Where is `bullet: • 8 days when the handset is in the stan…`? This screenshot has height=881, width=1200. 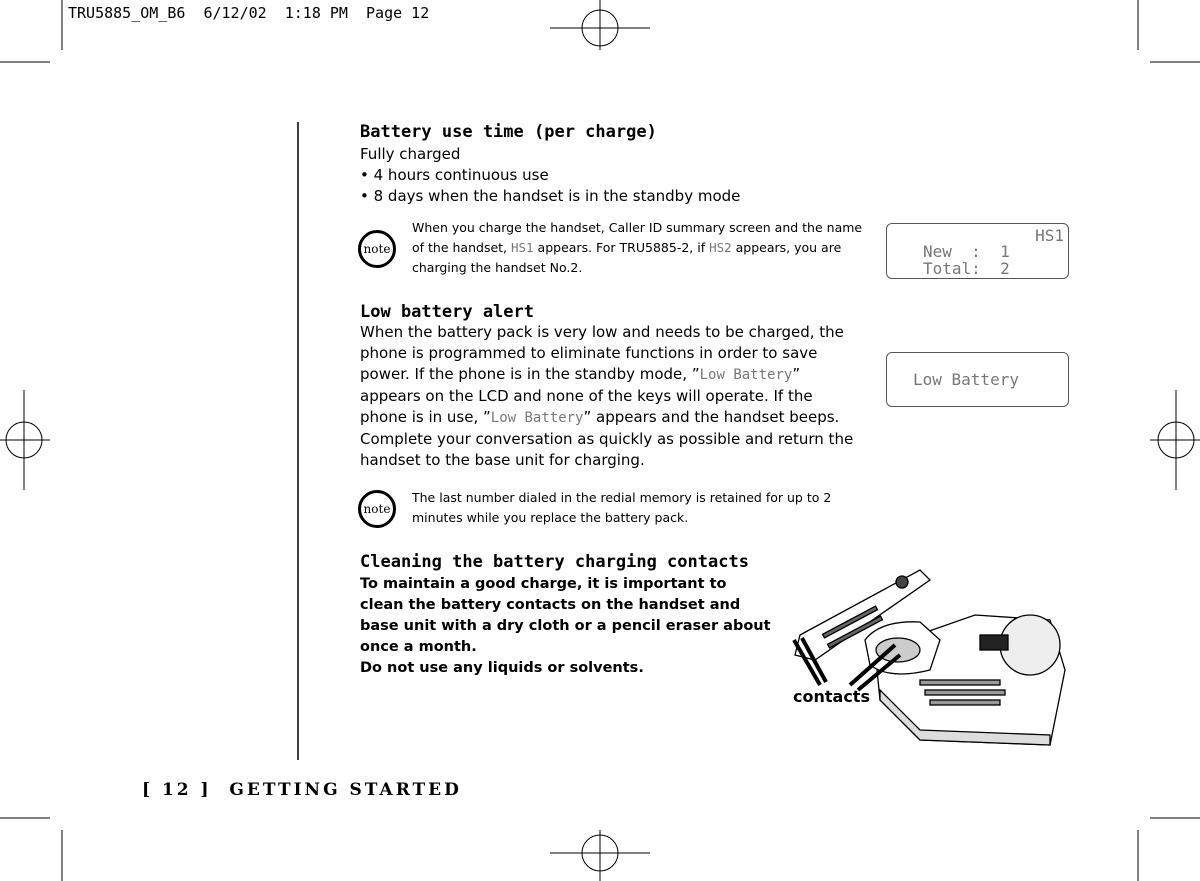 bullet: • 8 days when the handset is in the stan… is located at coordinates (550, 196).